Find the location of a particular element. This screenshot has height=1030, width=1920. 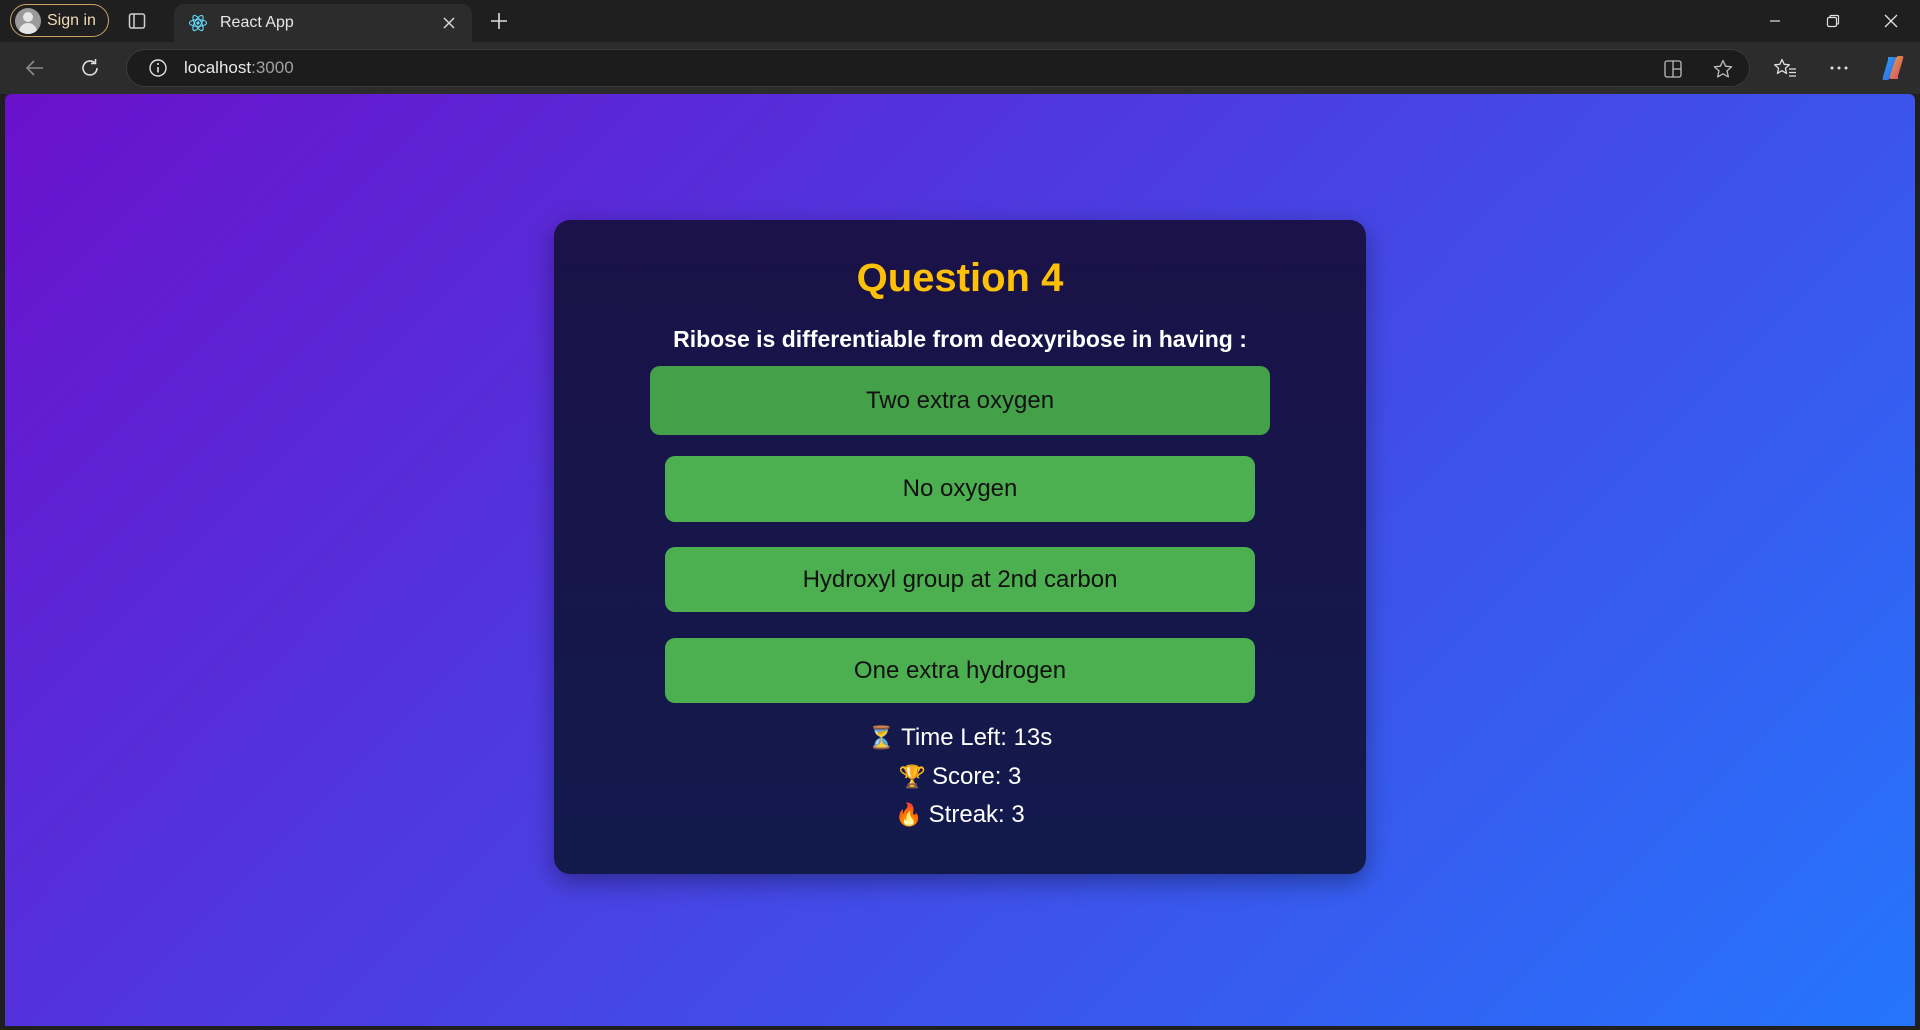

hourglass-icon: ⏳ is located at coordinates (881, 737).